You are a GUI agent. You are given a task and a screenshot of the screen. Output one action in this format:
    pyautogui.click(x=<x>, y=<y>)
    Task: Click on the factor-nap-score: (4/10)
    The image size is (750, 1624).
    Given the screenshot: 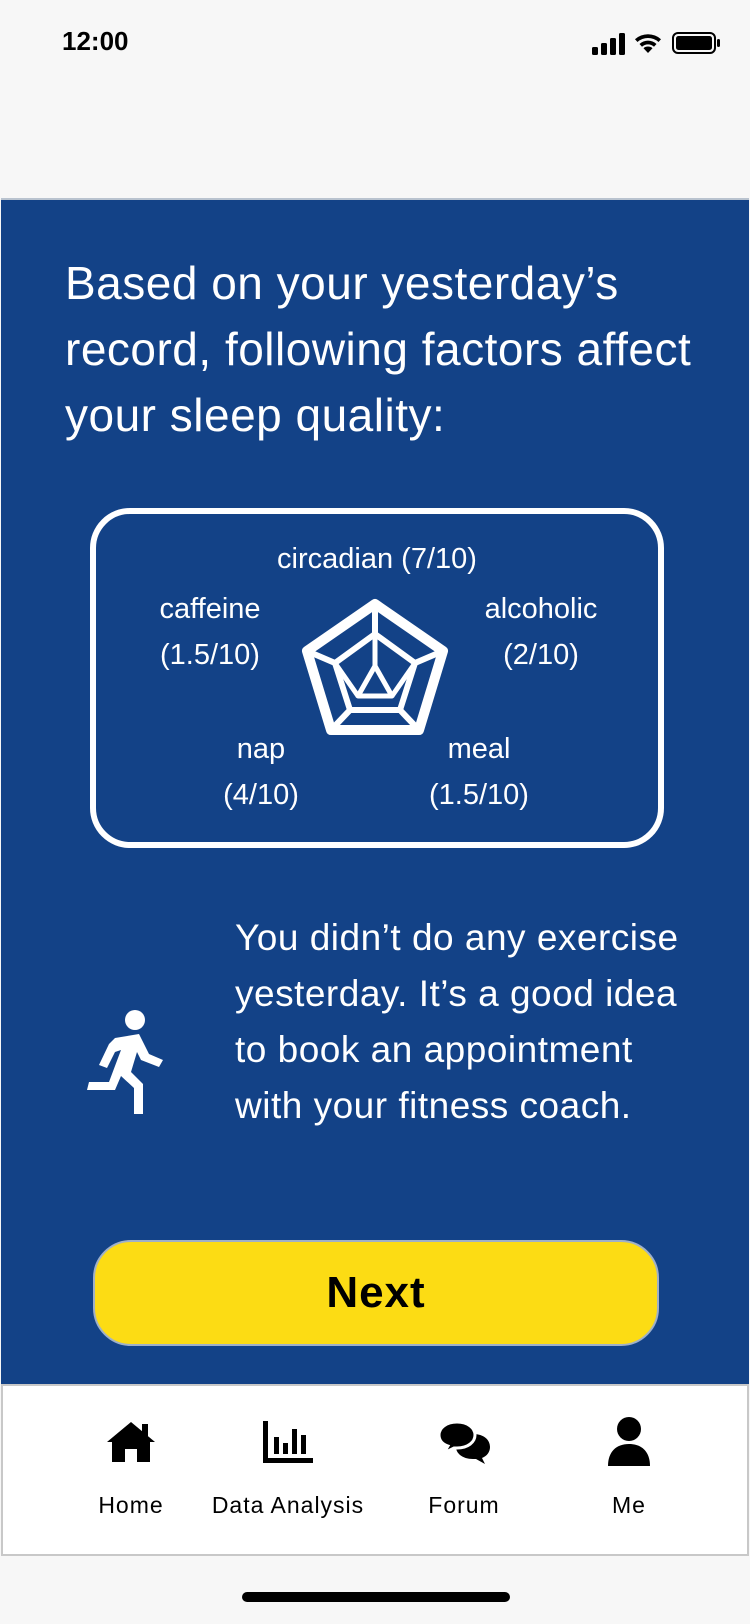 What is the action you would take?
    pyautogui.click(x=261, y=795)
    